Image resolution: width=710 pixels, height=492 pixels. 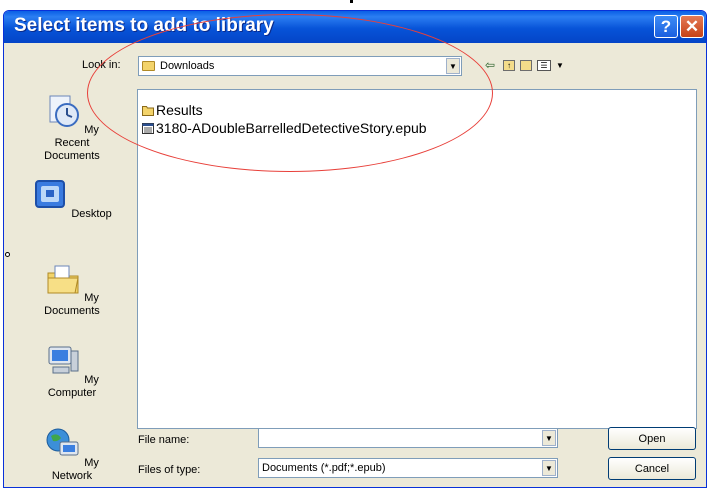 I want to click on navigation-toolbar: ⇦ ↑ ☰ ▼, so click(x=523, y=65).